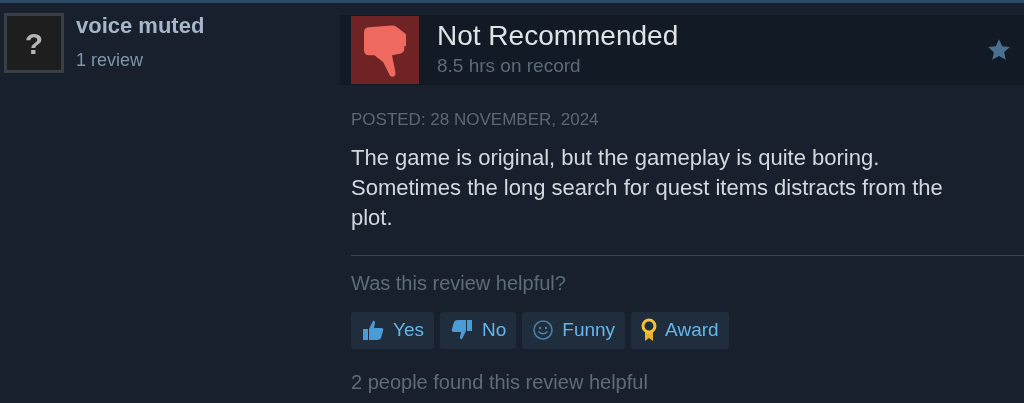 The height and width of the screenshot is (403, 1024). What do you see at coordinates (509, 65) in the screenshot?
I see `playtime: 8.5 hrs on record` at bounding box center [509, 65].